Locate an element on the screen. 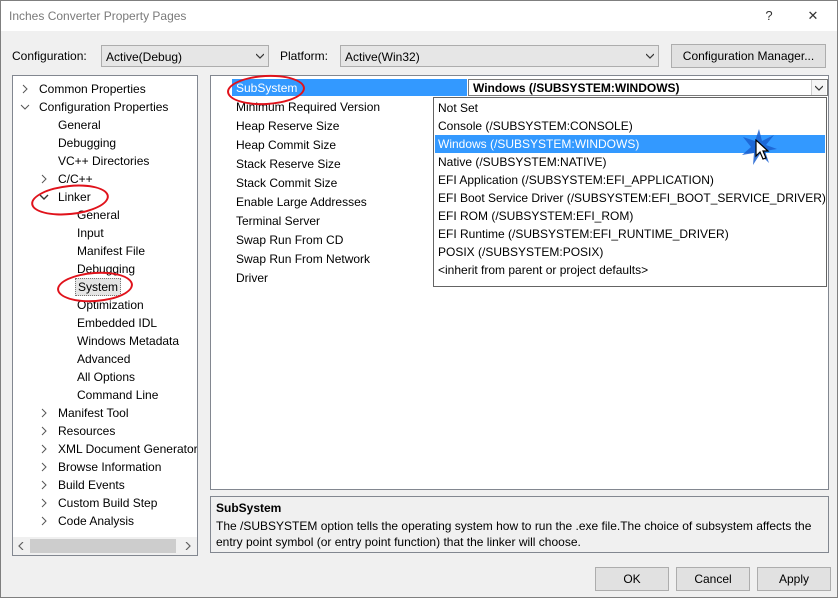  configuration-dropdown: Active(Debug) is located at coordinates (185, 56).